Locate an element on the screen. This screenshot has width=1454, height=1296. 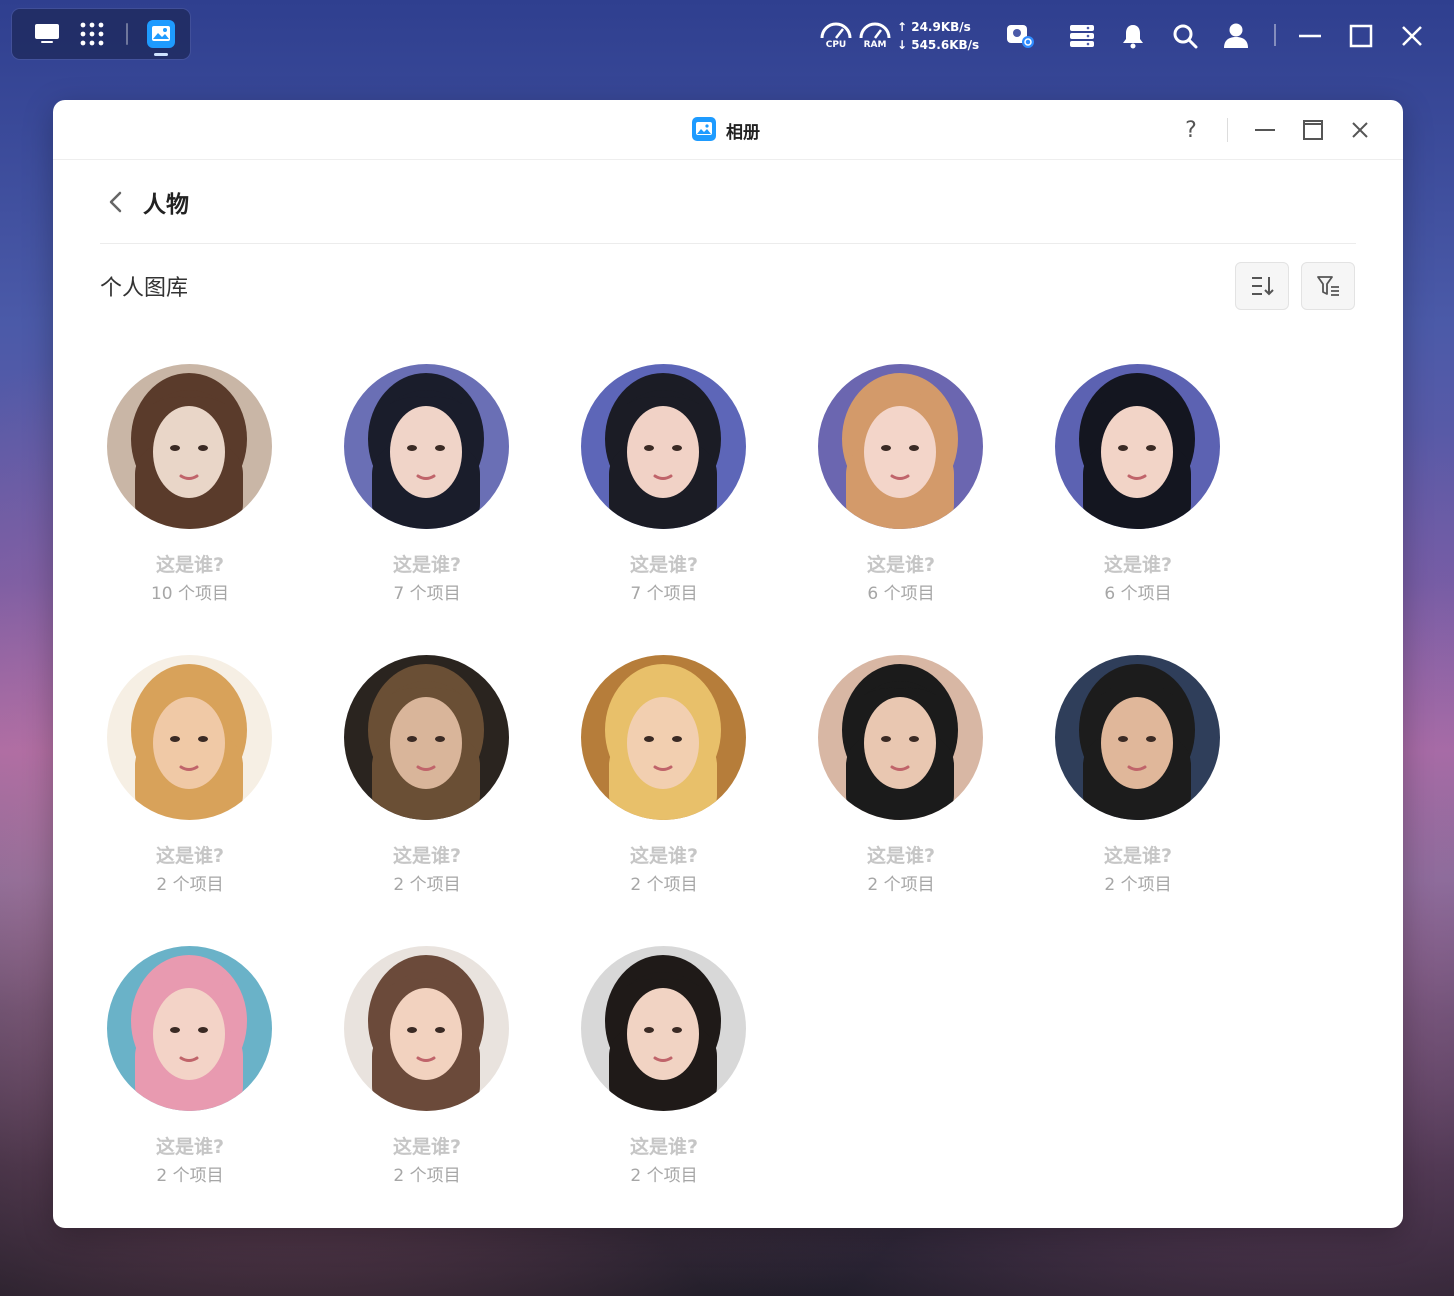
window-titlebar: 相册 ? is located at coordinates (728, 130).